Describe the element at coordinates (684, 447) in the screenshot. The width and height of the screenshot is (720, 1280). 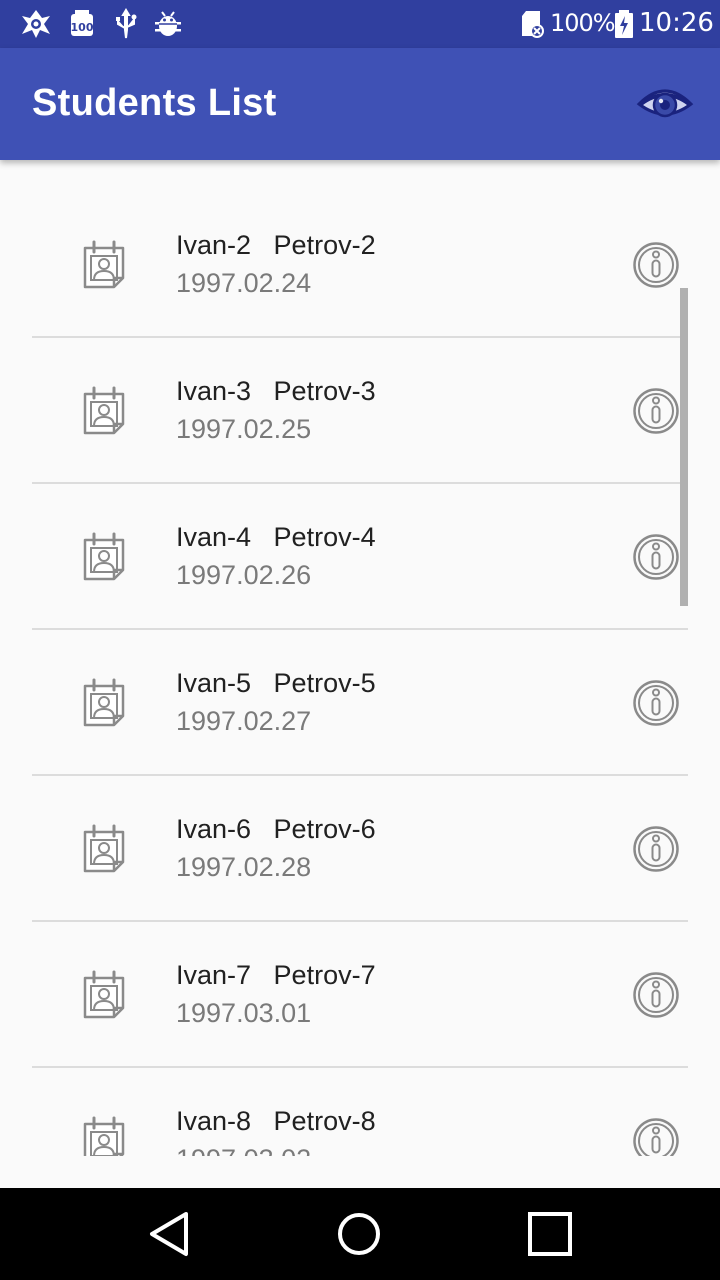
I see `scrollbar` at that location.